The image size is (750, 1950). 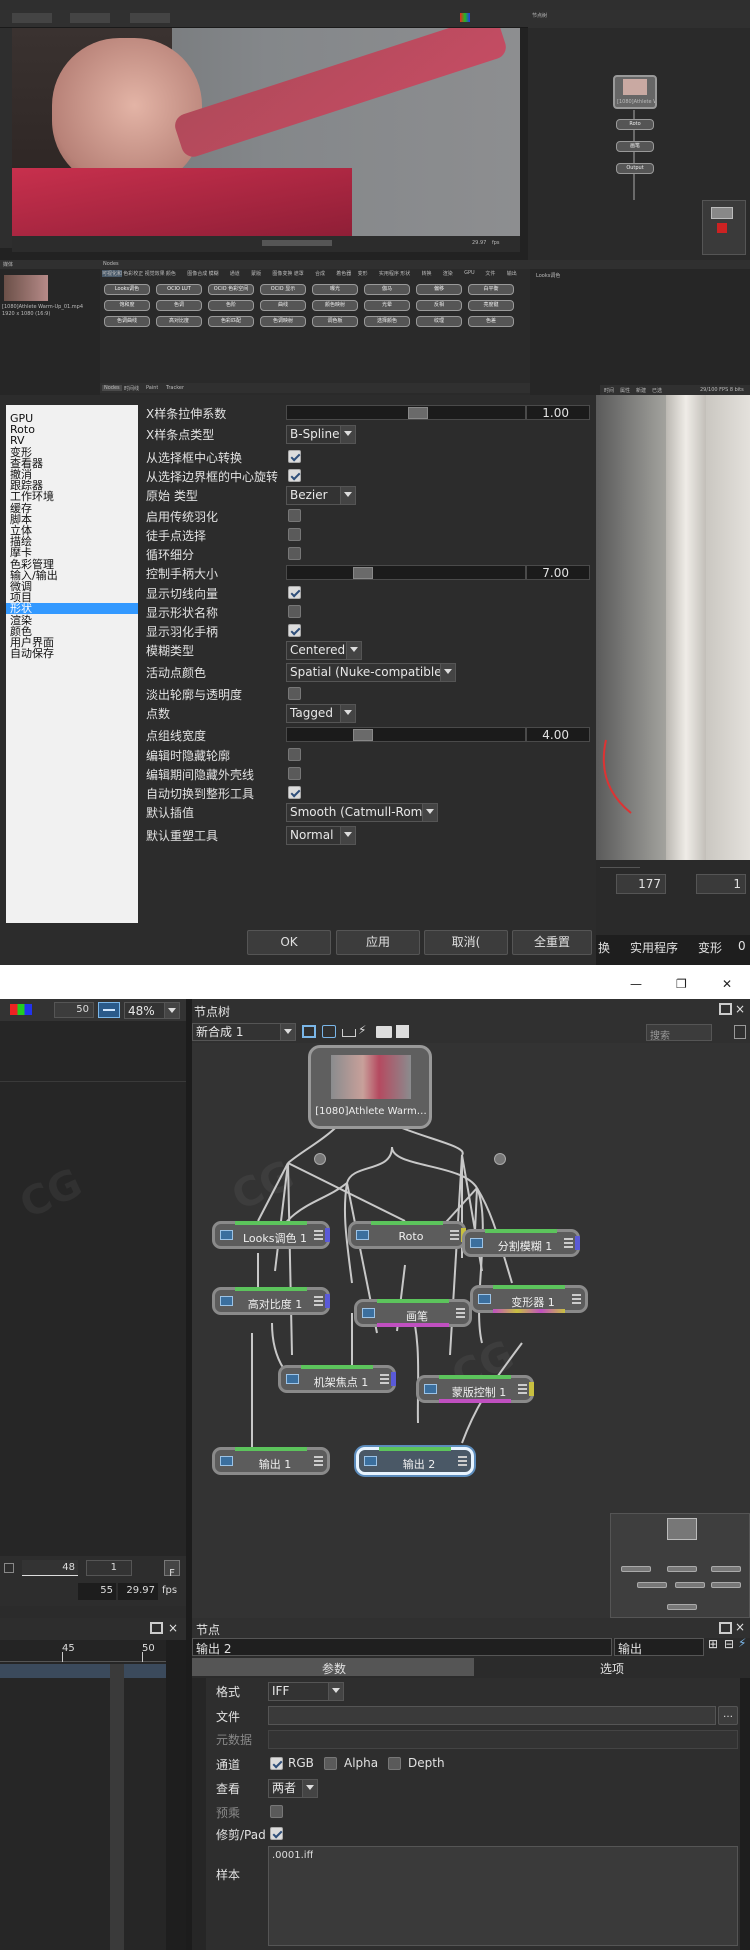 I want to click on node-paint: 画笔, so click(x=413, y=1313).